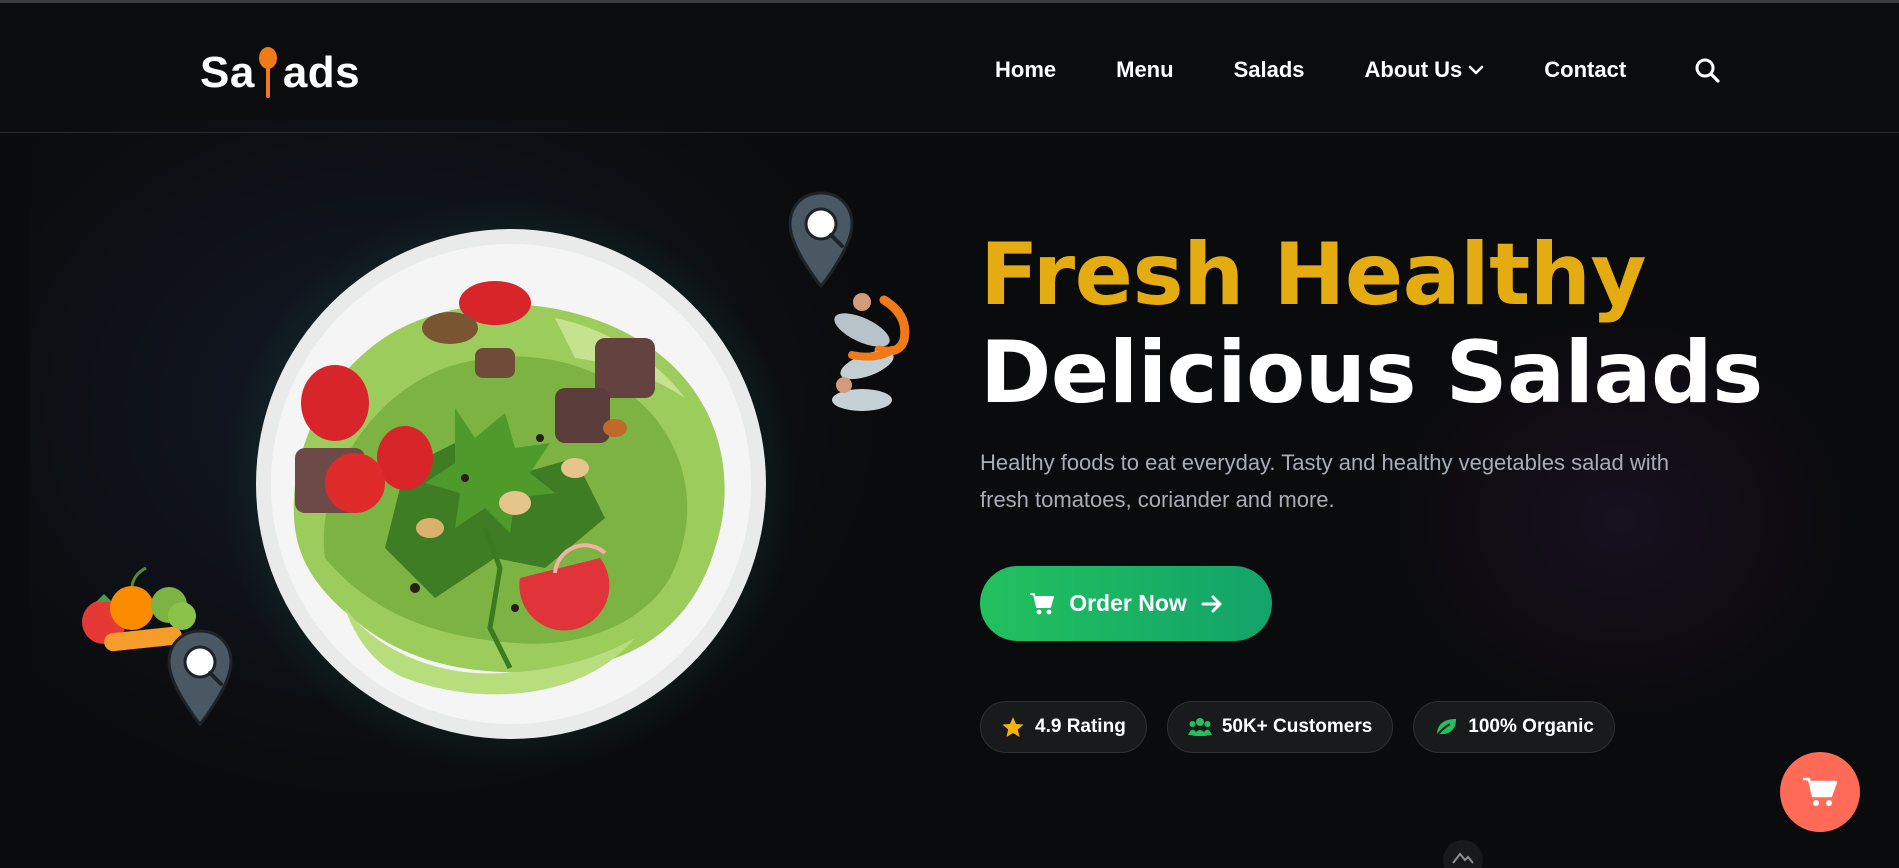 This screenshot has height=868, width=1899. I want to click on nav-about-us-label: About Us, so click(1413, 69).